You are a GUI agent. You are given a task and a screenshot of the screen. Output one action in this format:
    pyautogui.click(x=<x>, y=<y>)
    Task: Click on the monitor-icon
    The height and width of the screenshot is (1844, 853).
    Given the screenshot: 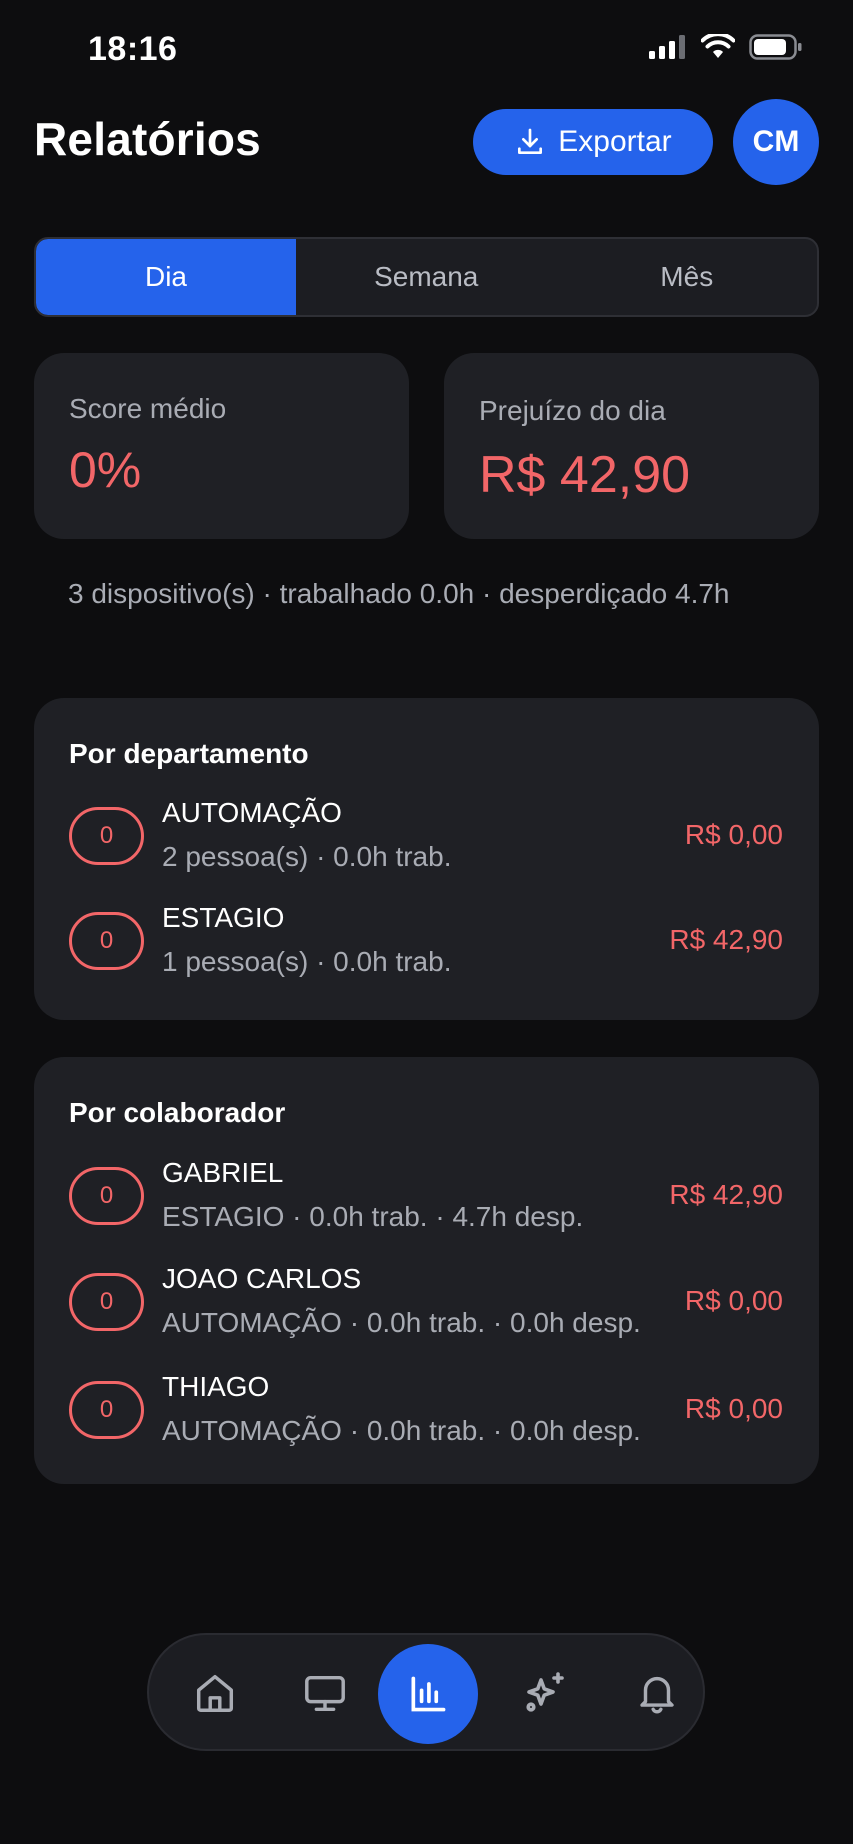 What is the action you would take?
    pyautogui.click(x=325, y=1693)
    